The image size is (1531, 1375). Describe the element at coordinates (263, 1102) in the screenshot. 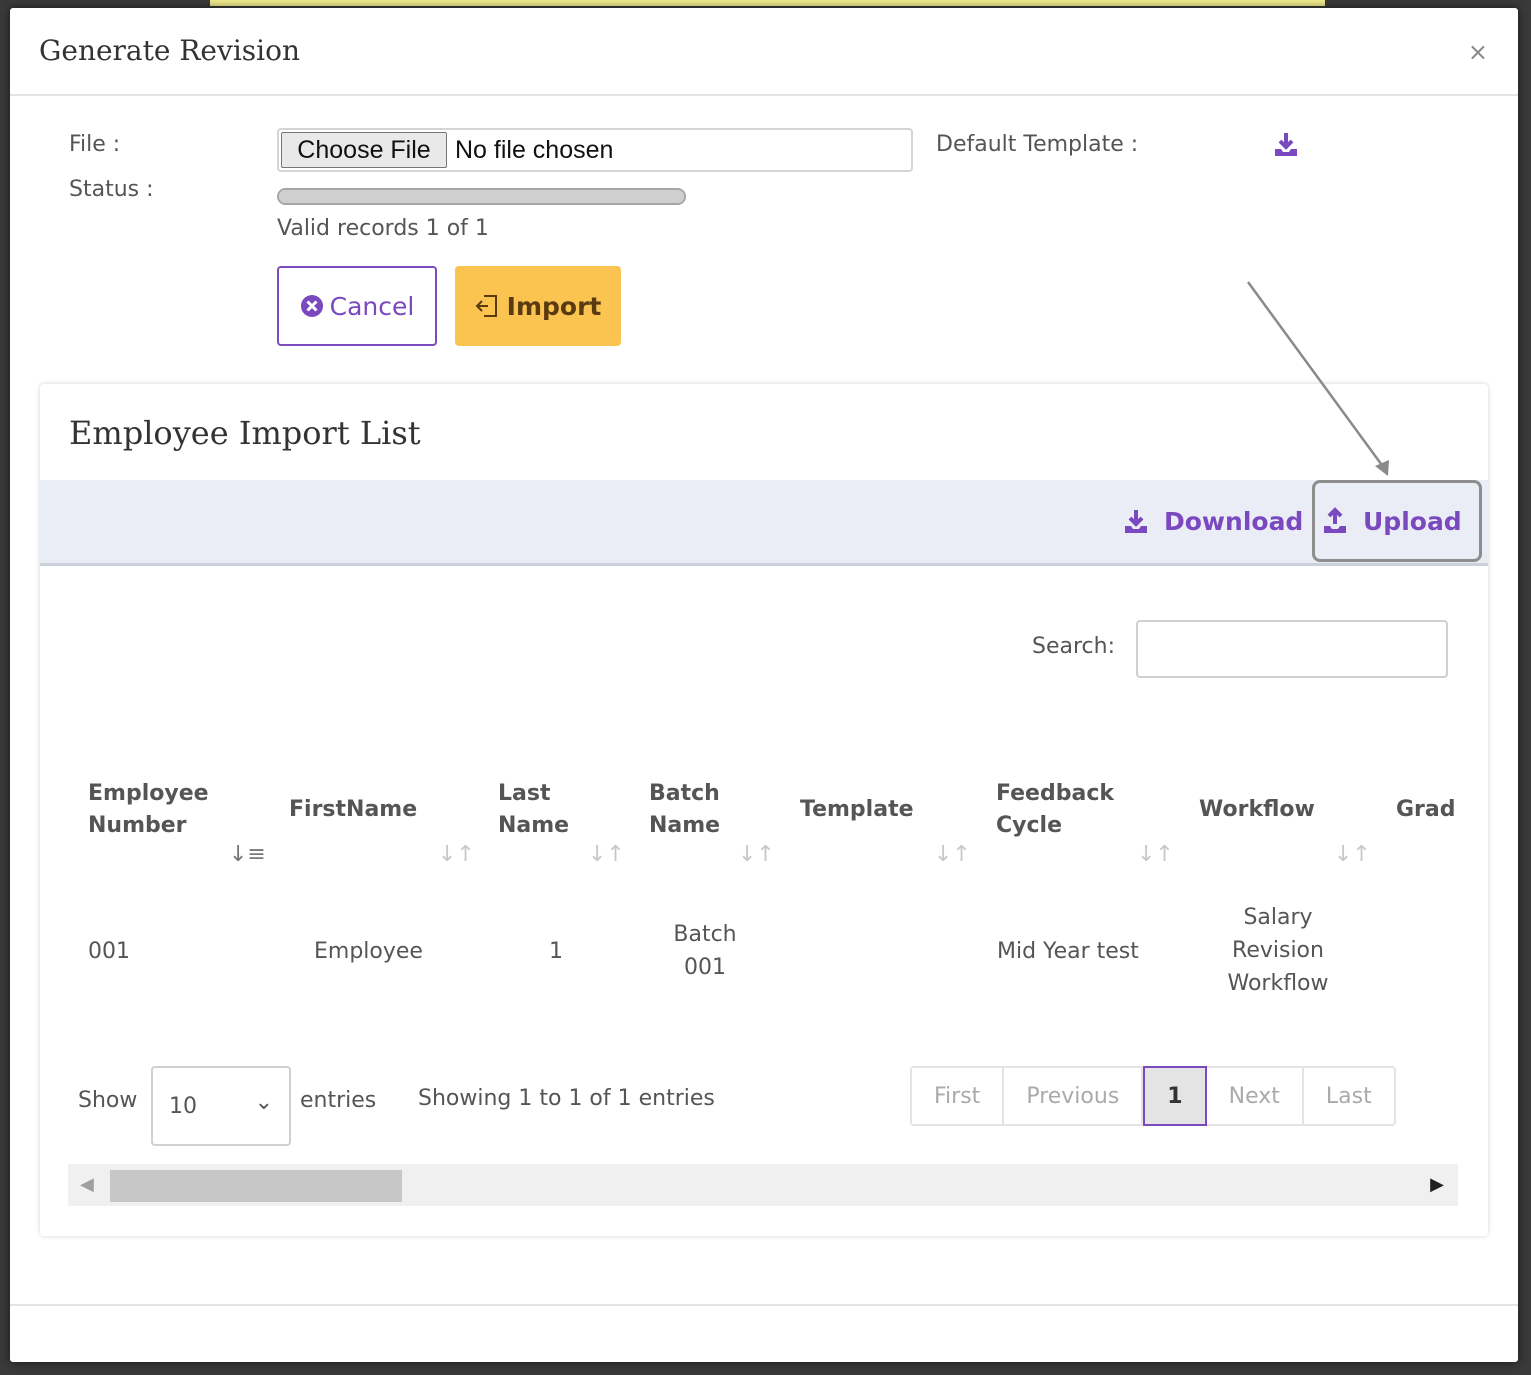

I see `chevron-down-icon: ⌄` at that location.